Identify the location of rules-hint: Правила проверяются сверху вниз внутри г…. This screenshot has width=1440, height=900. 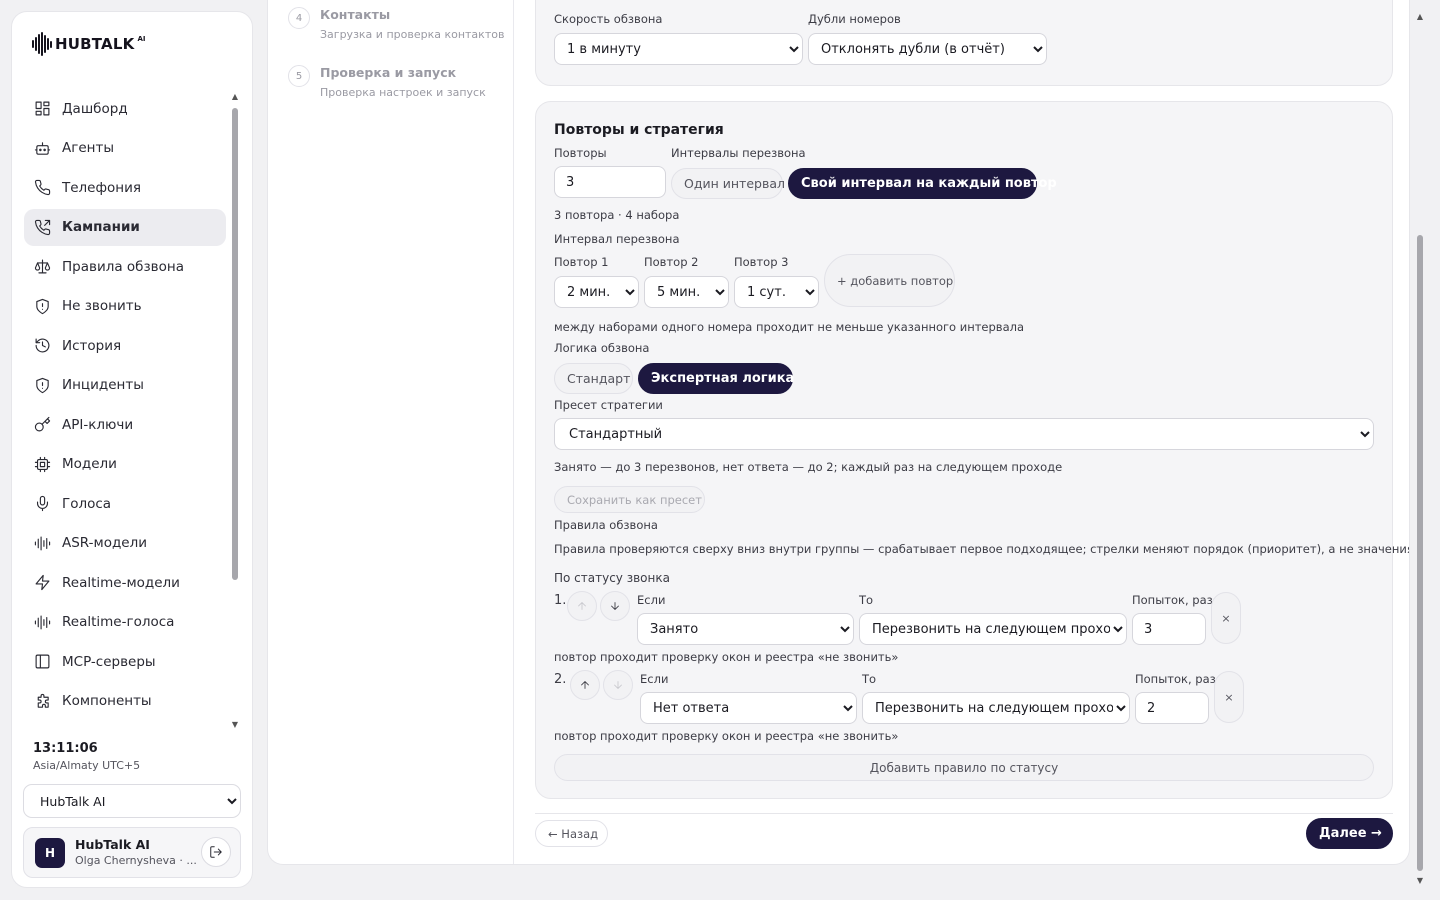
(982, 549).